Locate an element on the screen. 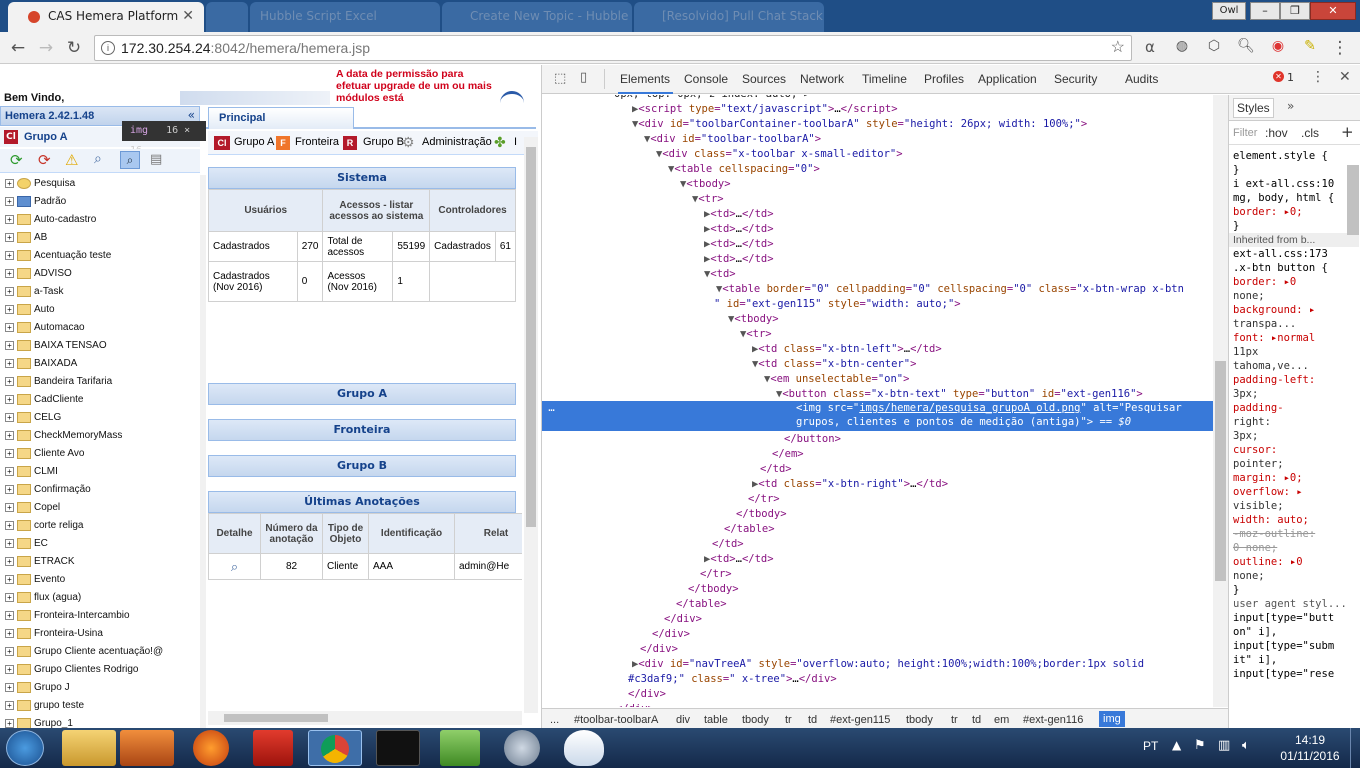  show-hidden-icon: ▲ is located at coordinates (1176, 745).